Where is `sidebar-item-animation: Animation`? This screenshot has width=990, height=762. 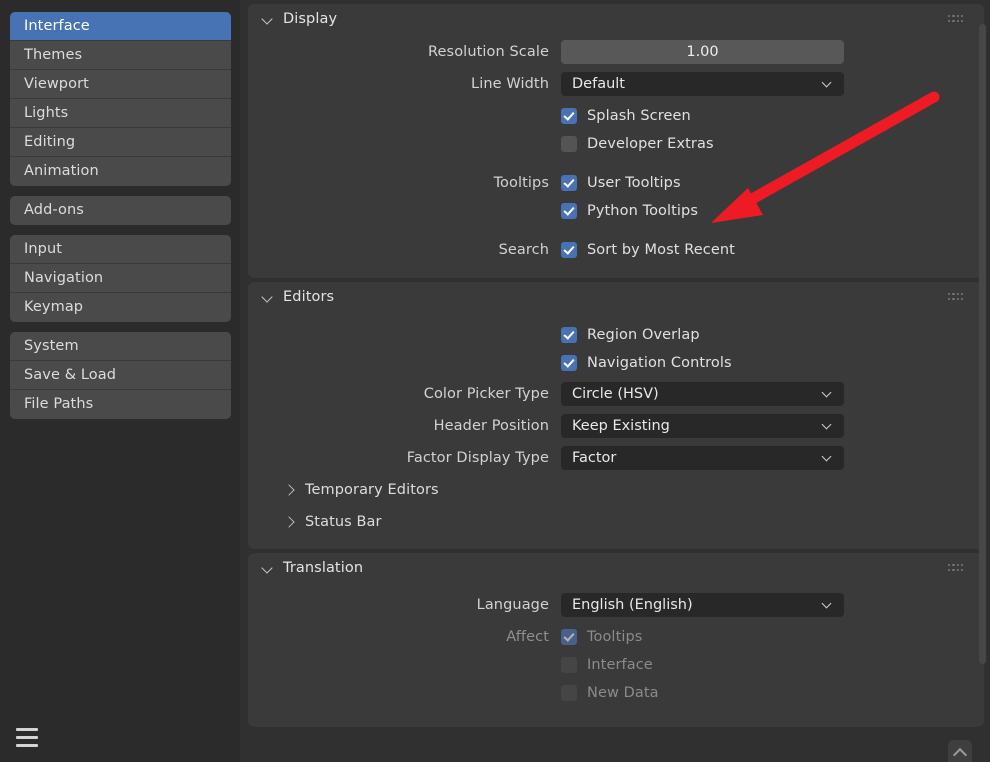 sidebar-item-animation: Animation is located at coordinates (120, 171).